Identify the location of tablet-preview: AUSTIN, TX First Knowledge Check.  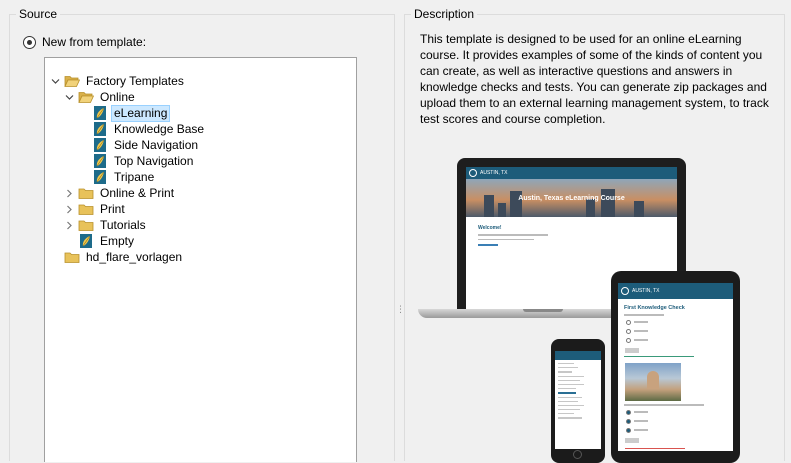
(675, 367).